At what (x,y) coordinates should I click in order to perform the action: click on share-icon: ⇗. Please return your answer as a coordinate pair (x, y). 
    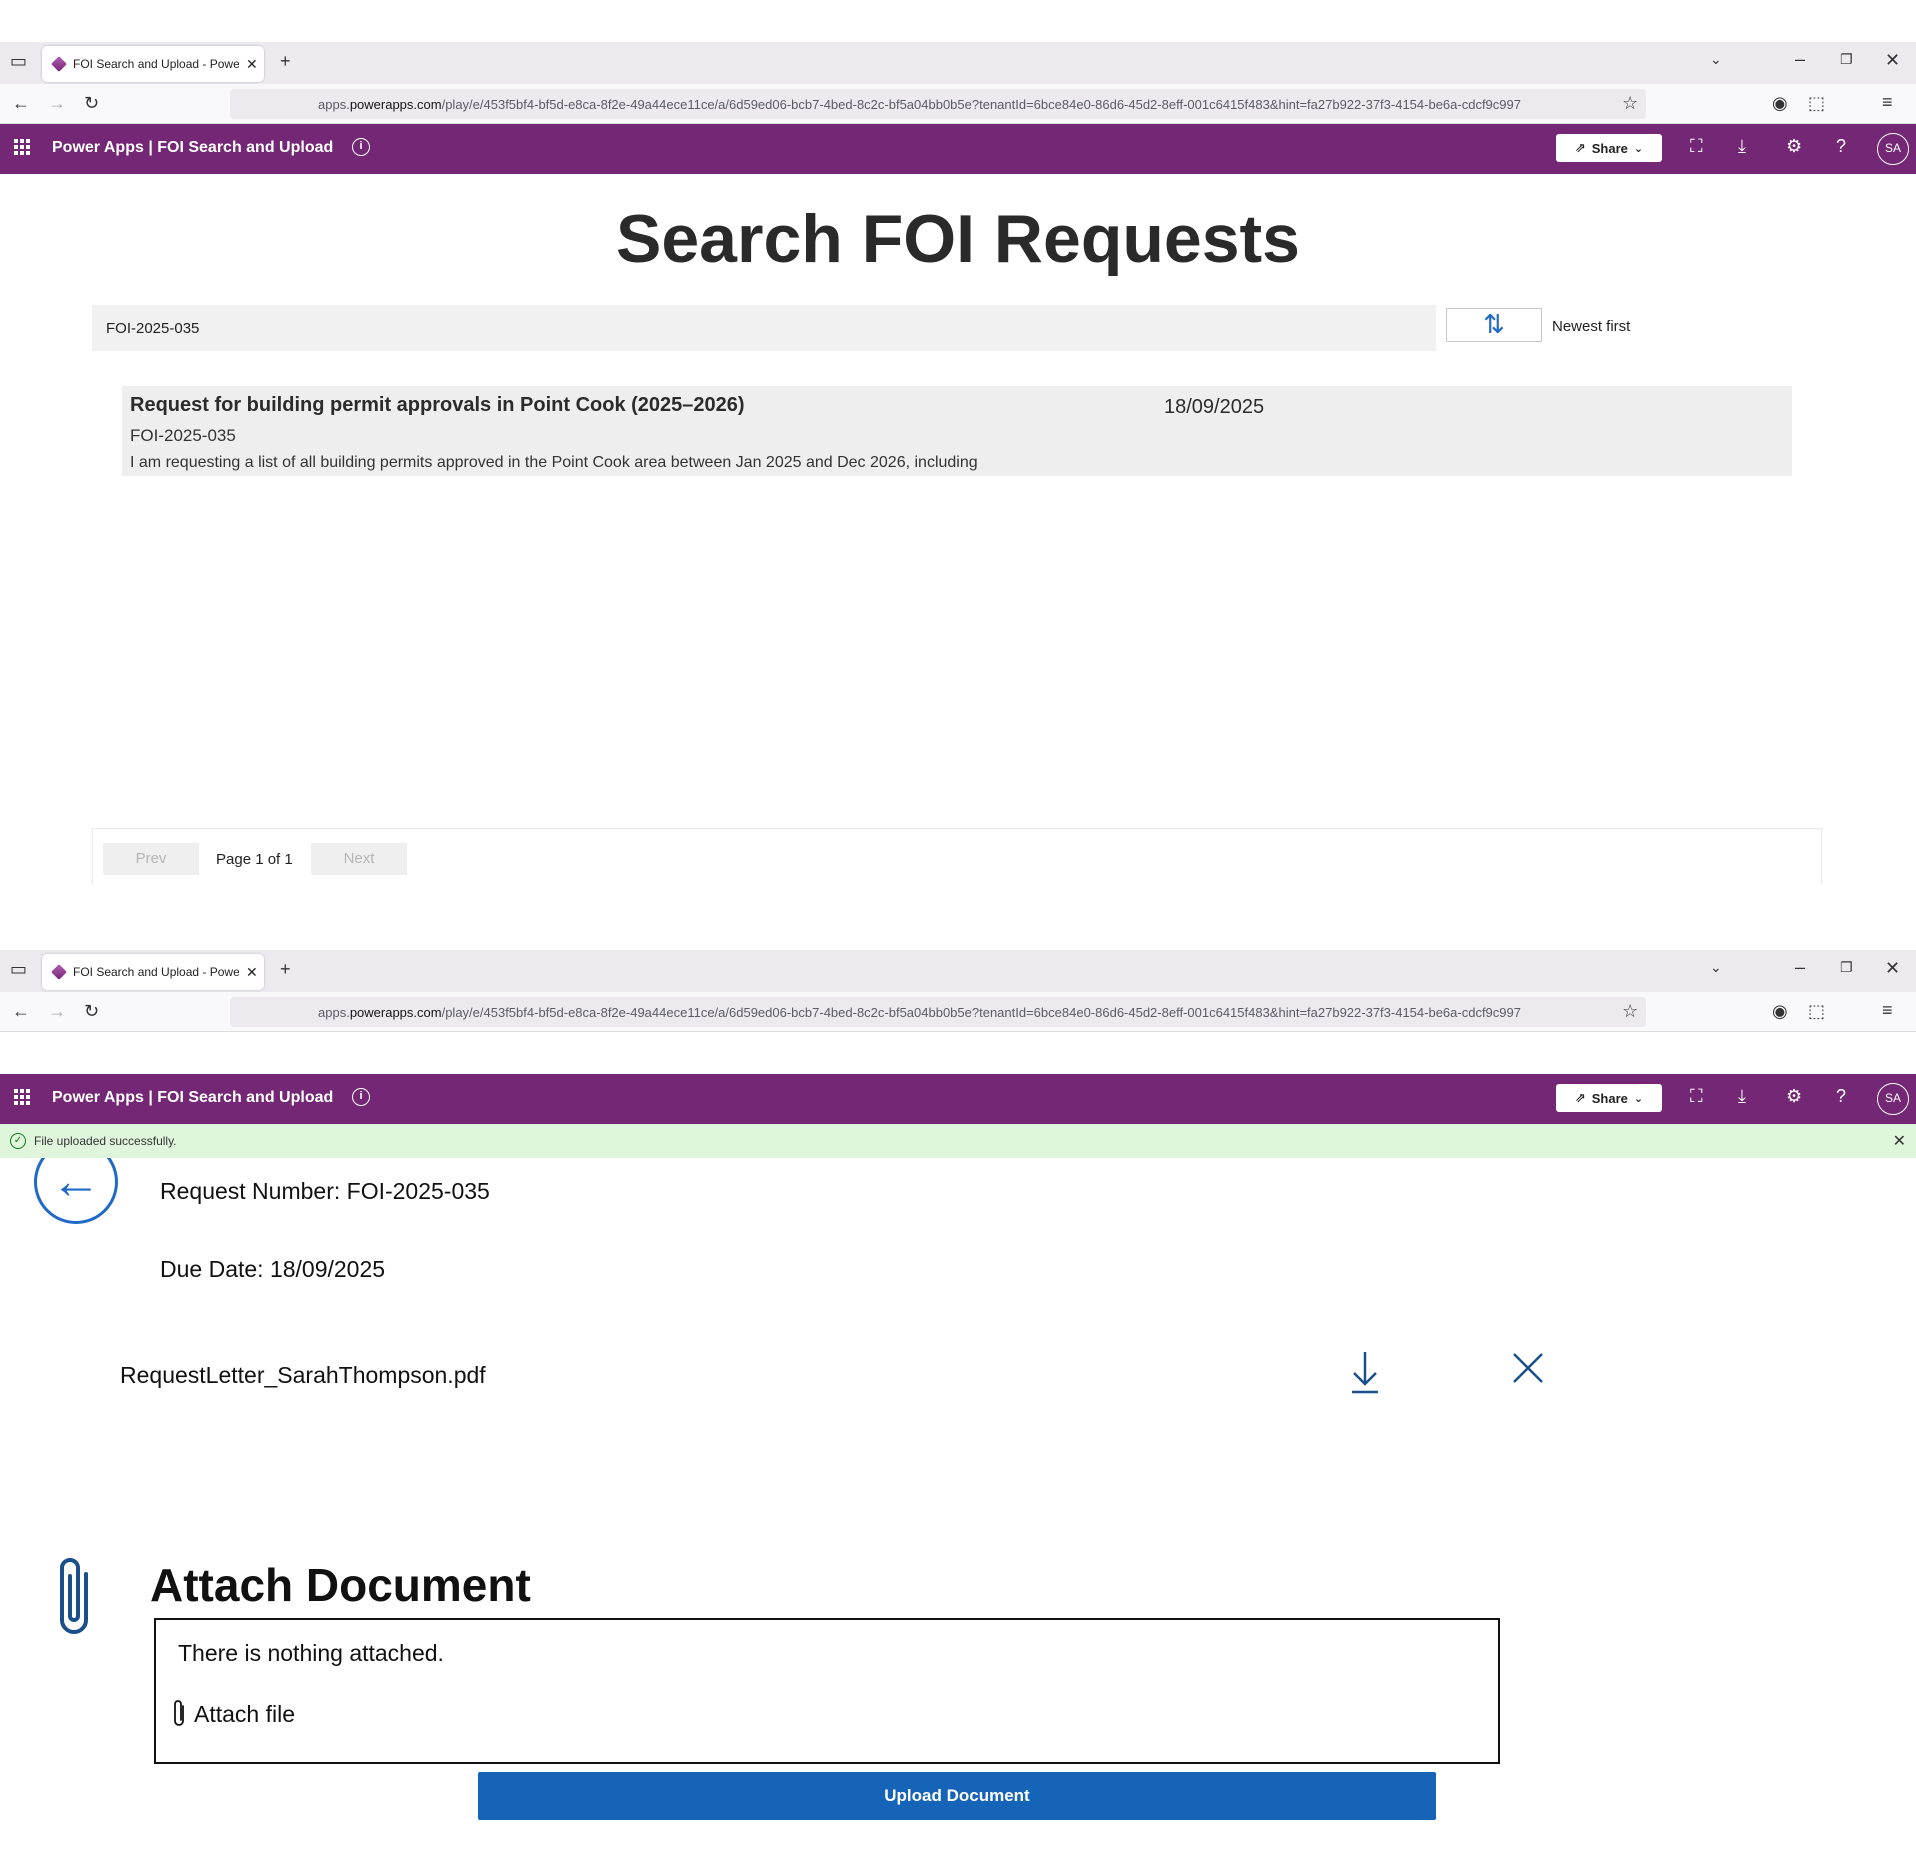
    Looking at the image, I should click on (1580, 147).